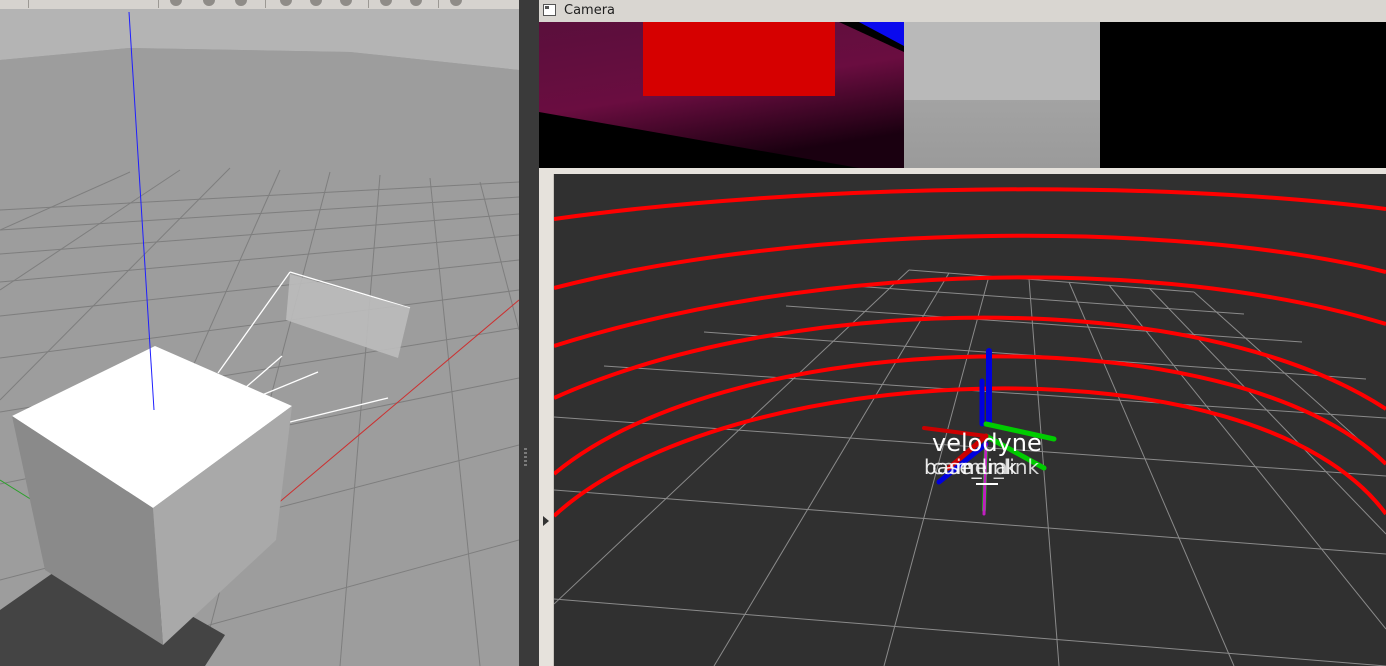 The image size is (1386, 666). Describe the element at coordinates (241, 3) in the screenshot. I see `cylinder-shape-icon` at that location.